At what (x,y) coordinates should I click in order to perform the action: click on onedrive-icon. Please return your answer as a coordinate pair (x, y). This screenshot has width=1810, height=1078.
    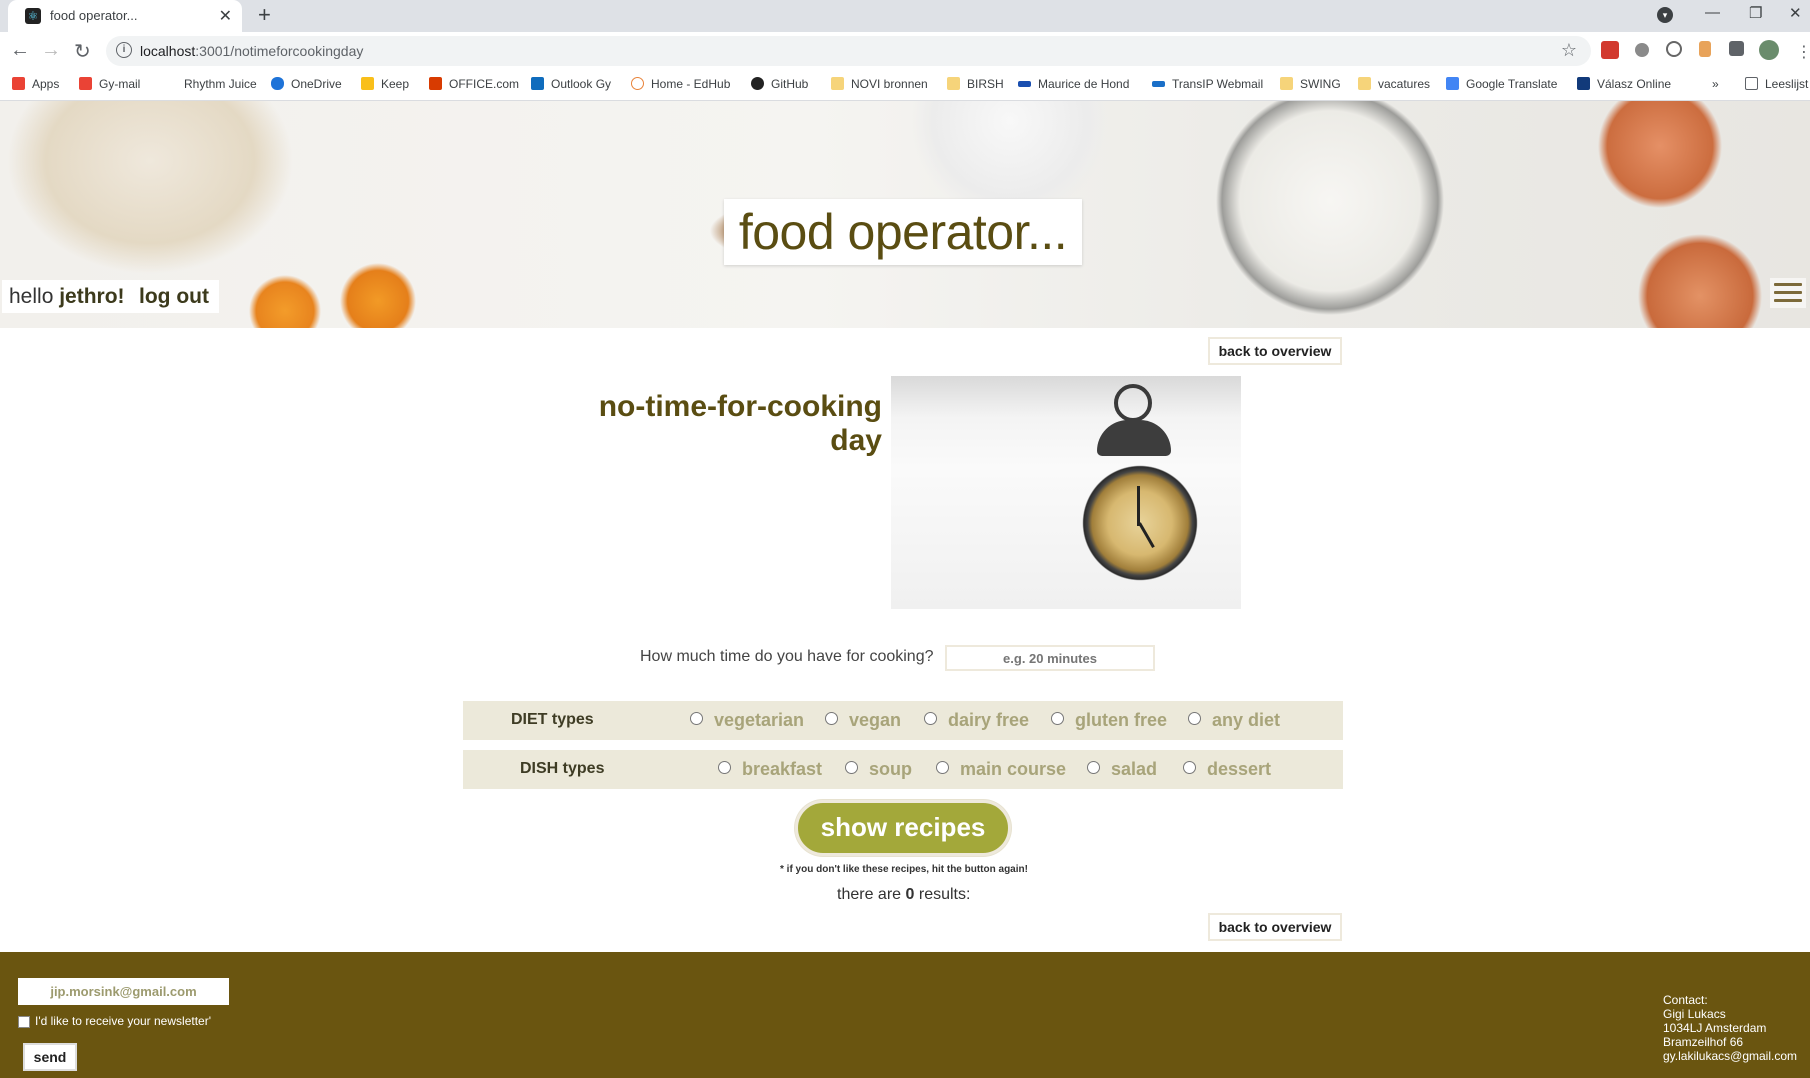
    Looking at the image, I should click on (277, 83).